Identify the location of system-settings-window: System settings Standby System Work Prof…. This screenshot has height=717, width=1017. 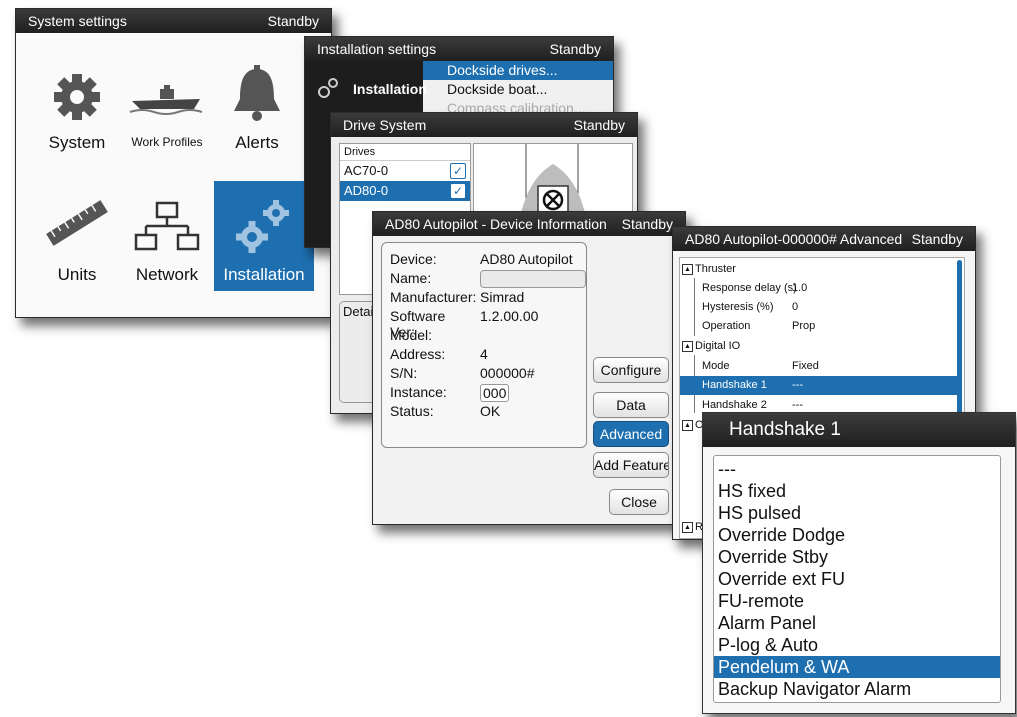
(173, 163).